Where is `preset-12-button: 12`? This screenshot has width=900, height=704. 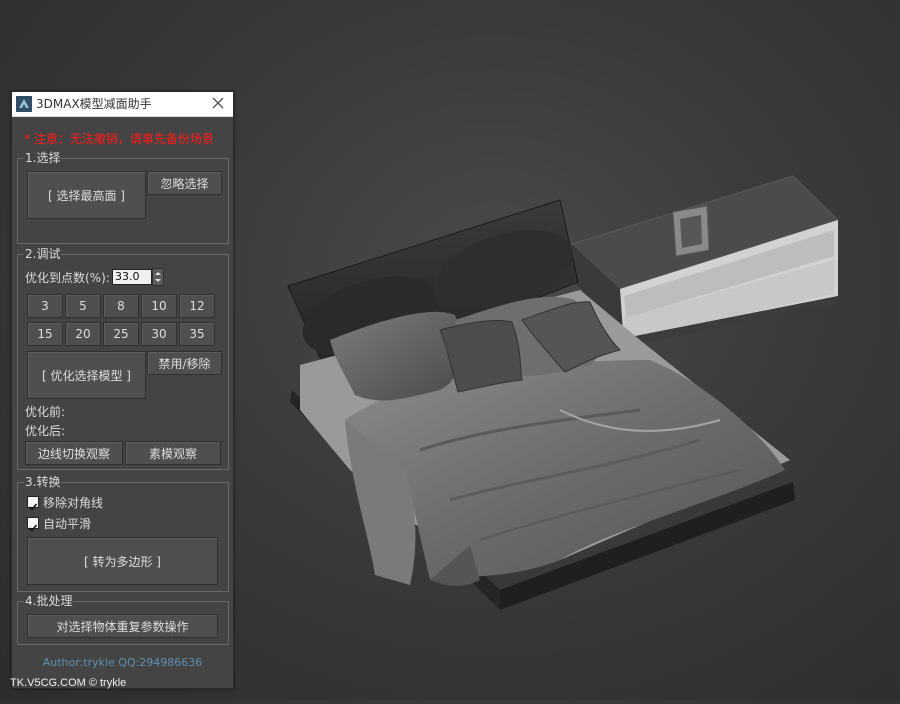 preset-12-button: 12 is located at coordinates (197, 306).